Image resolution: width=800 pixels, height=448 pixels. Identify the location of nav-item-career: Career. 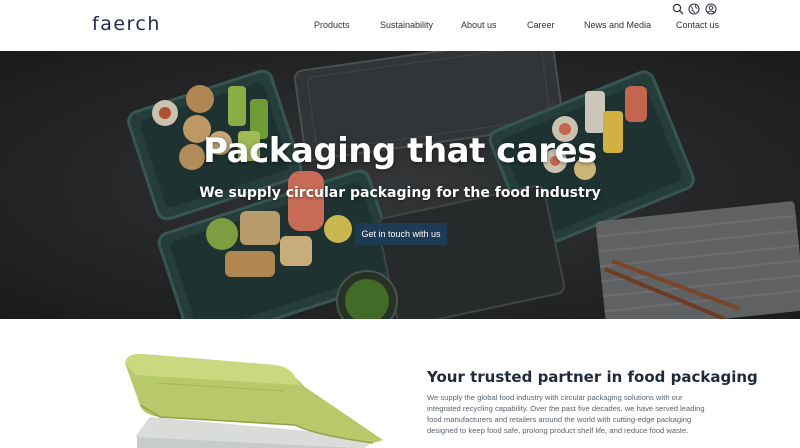
(541, 25).